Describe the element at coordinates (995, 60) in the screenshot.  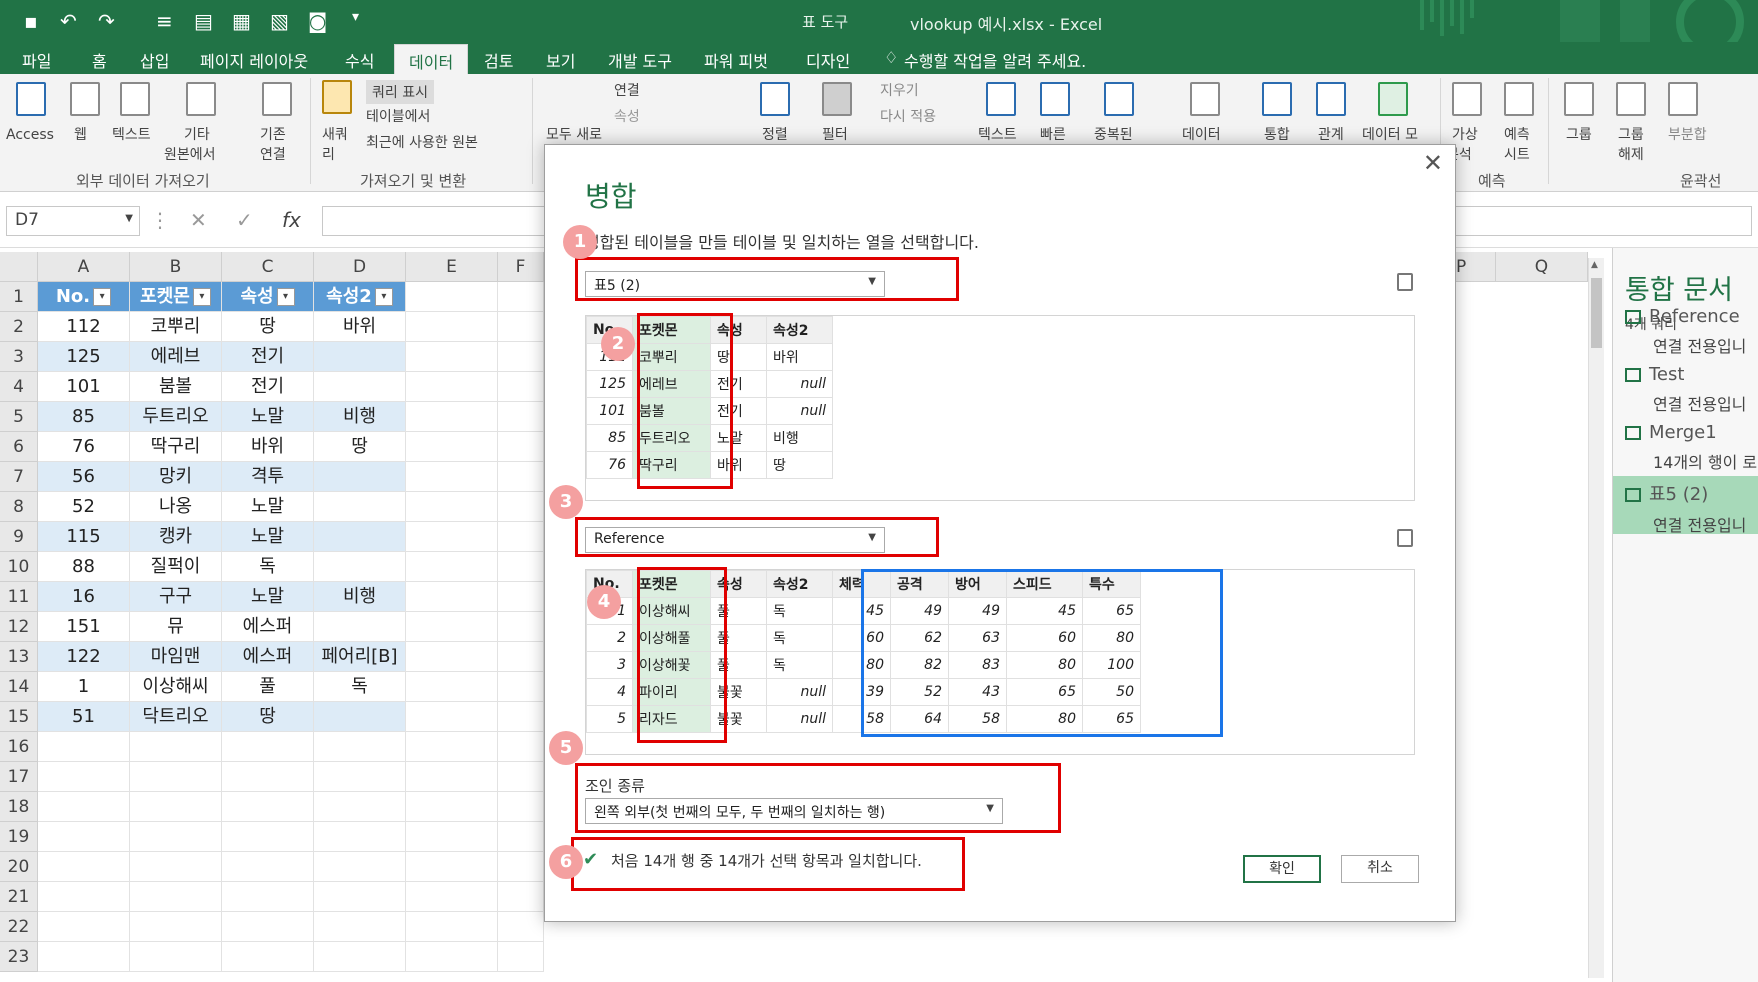
I see `tell-me-search: 수행할 작업을 알려 주세요.` at that location.